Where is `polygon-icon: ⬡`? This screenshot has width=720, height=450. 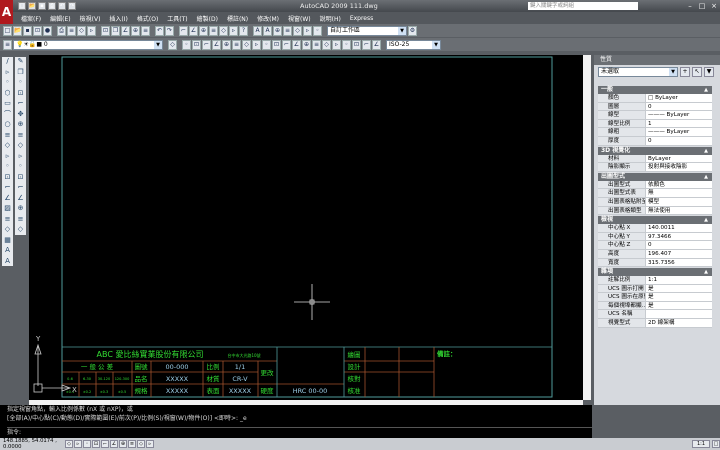 polygon-icon: ⬡ is located at coordinates (7, 94).